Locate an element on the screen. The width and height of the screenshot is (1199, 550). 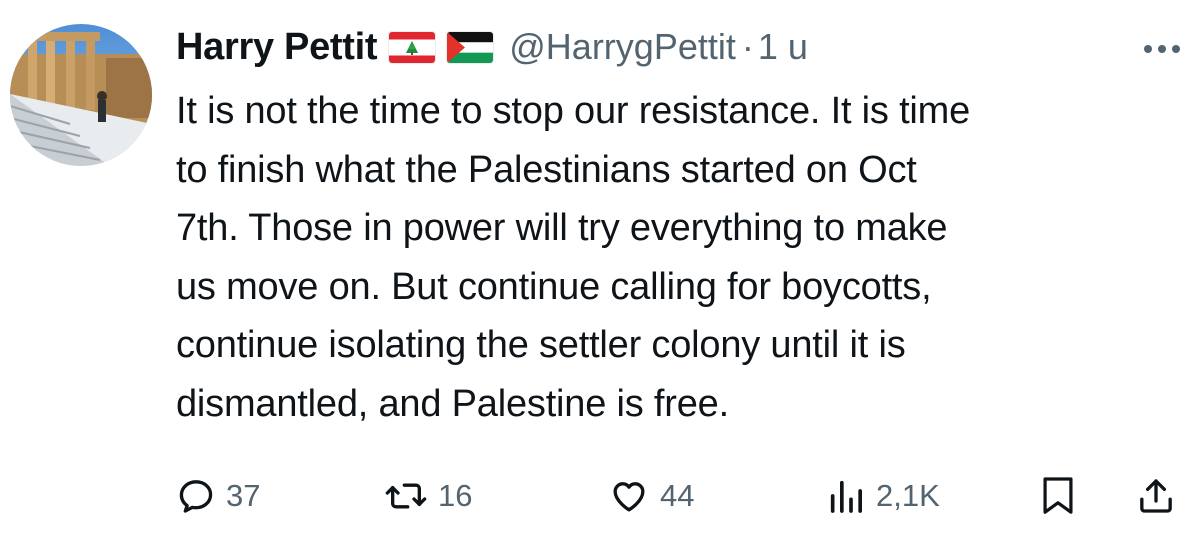
avatar is located at coordinates (81, 95).